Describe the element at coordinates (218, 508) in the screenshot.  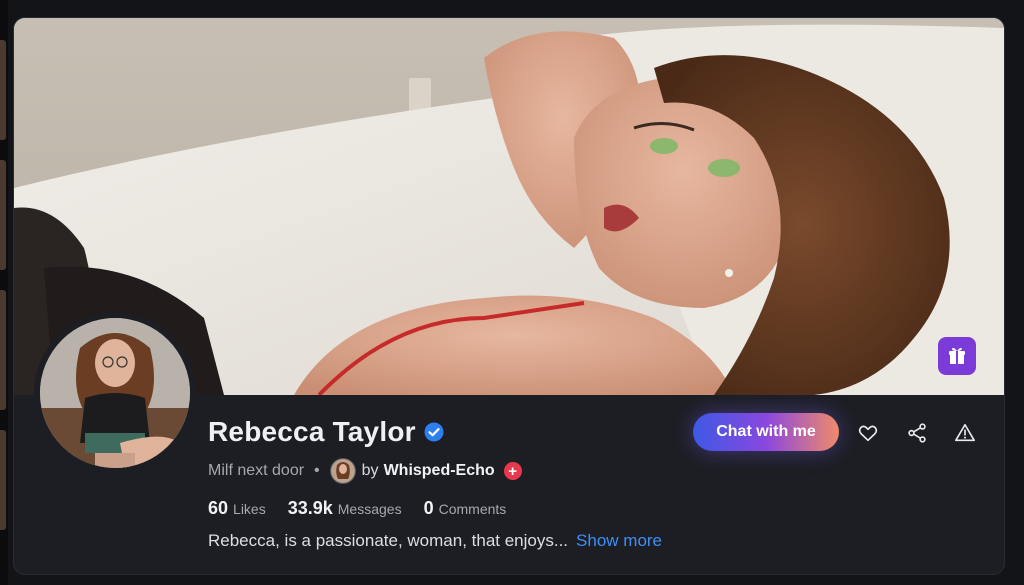
I see `stat-value: 60` at that location.